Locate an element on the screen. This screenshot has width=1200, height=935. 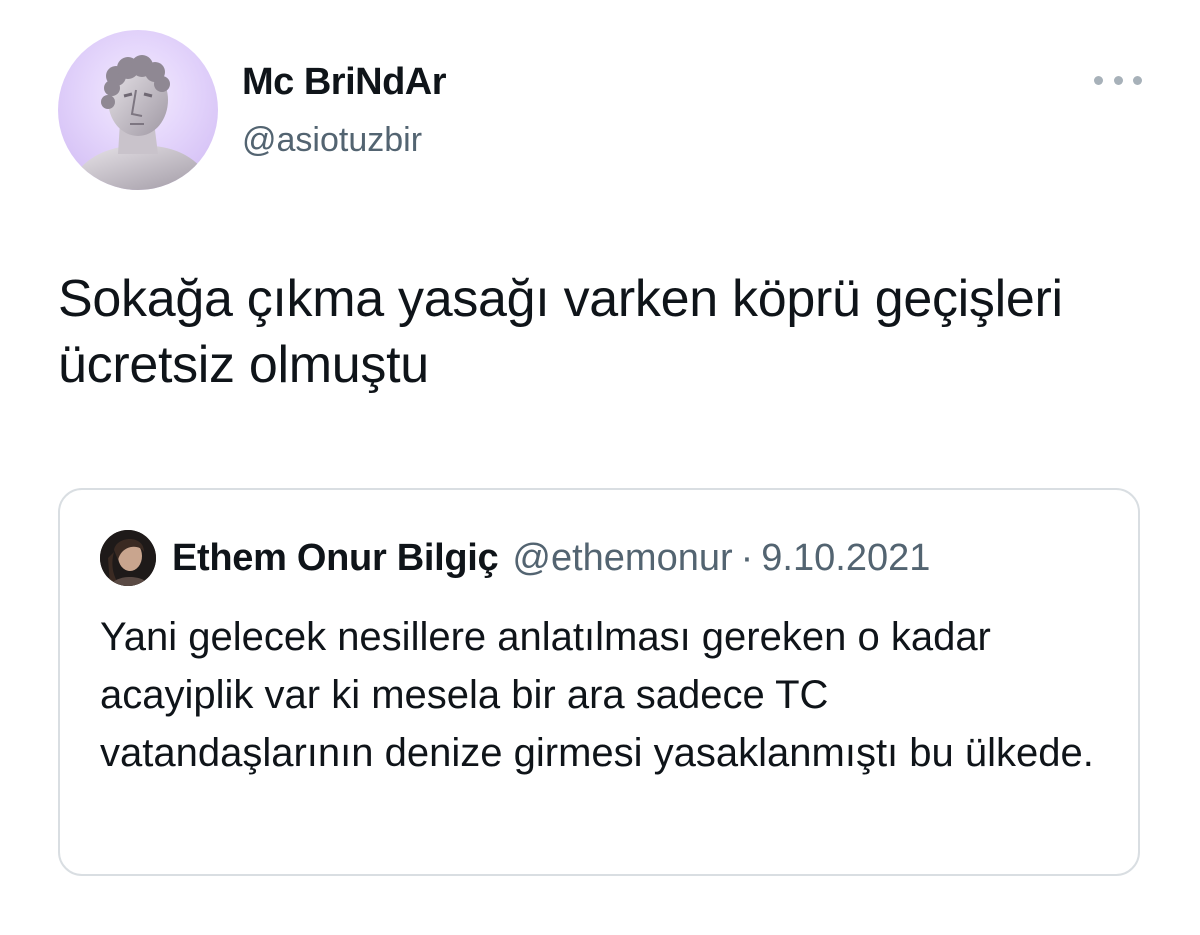
portrait-image is located at coordinates (128, 558).